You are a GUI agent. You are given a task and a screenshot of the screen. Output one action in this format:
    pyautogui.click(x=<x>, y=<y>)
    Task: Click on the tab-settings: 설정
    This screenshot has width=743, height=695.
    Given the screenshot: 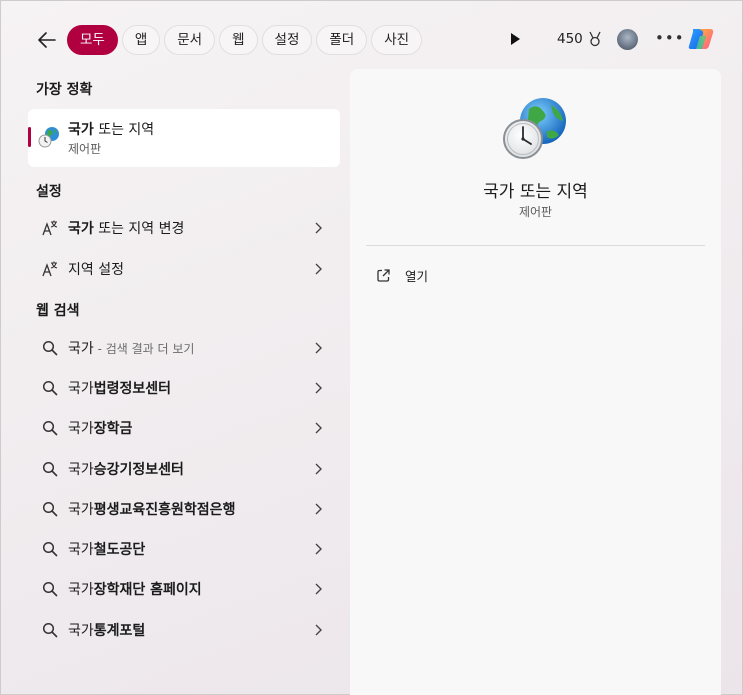 What is the action you would take?
    pyautogui.click(x=287, y=40)
    